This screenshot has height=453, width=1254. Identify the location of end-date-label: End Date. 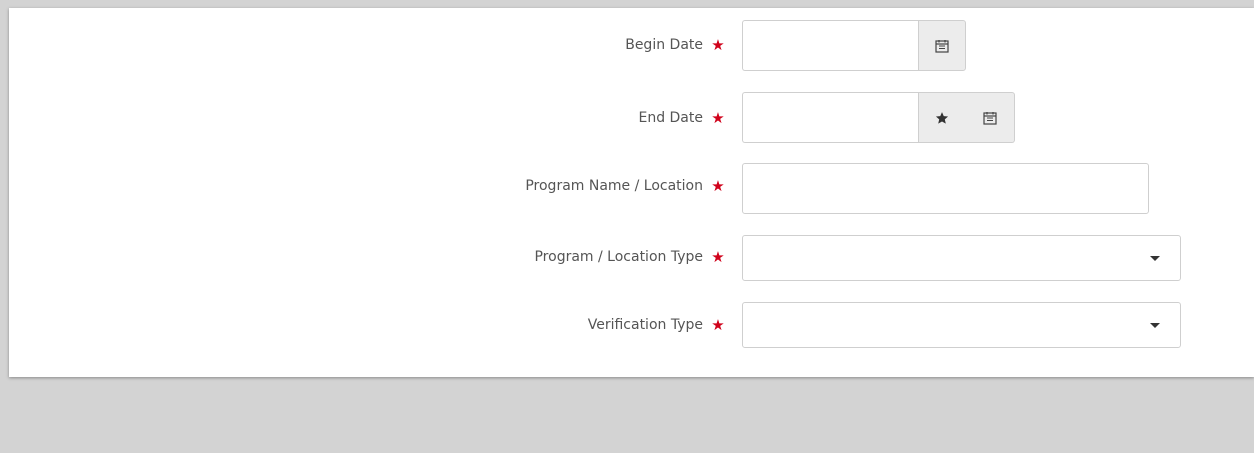
(670, 118).